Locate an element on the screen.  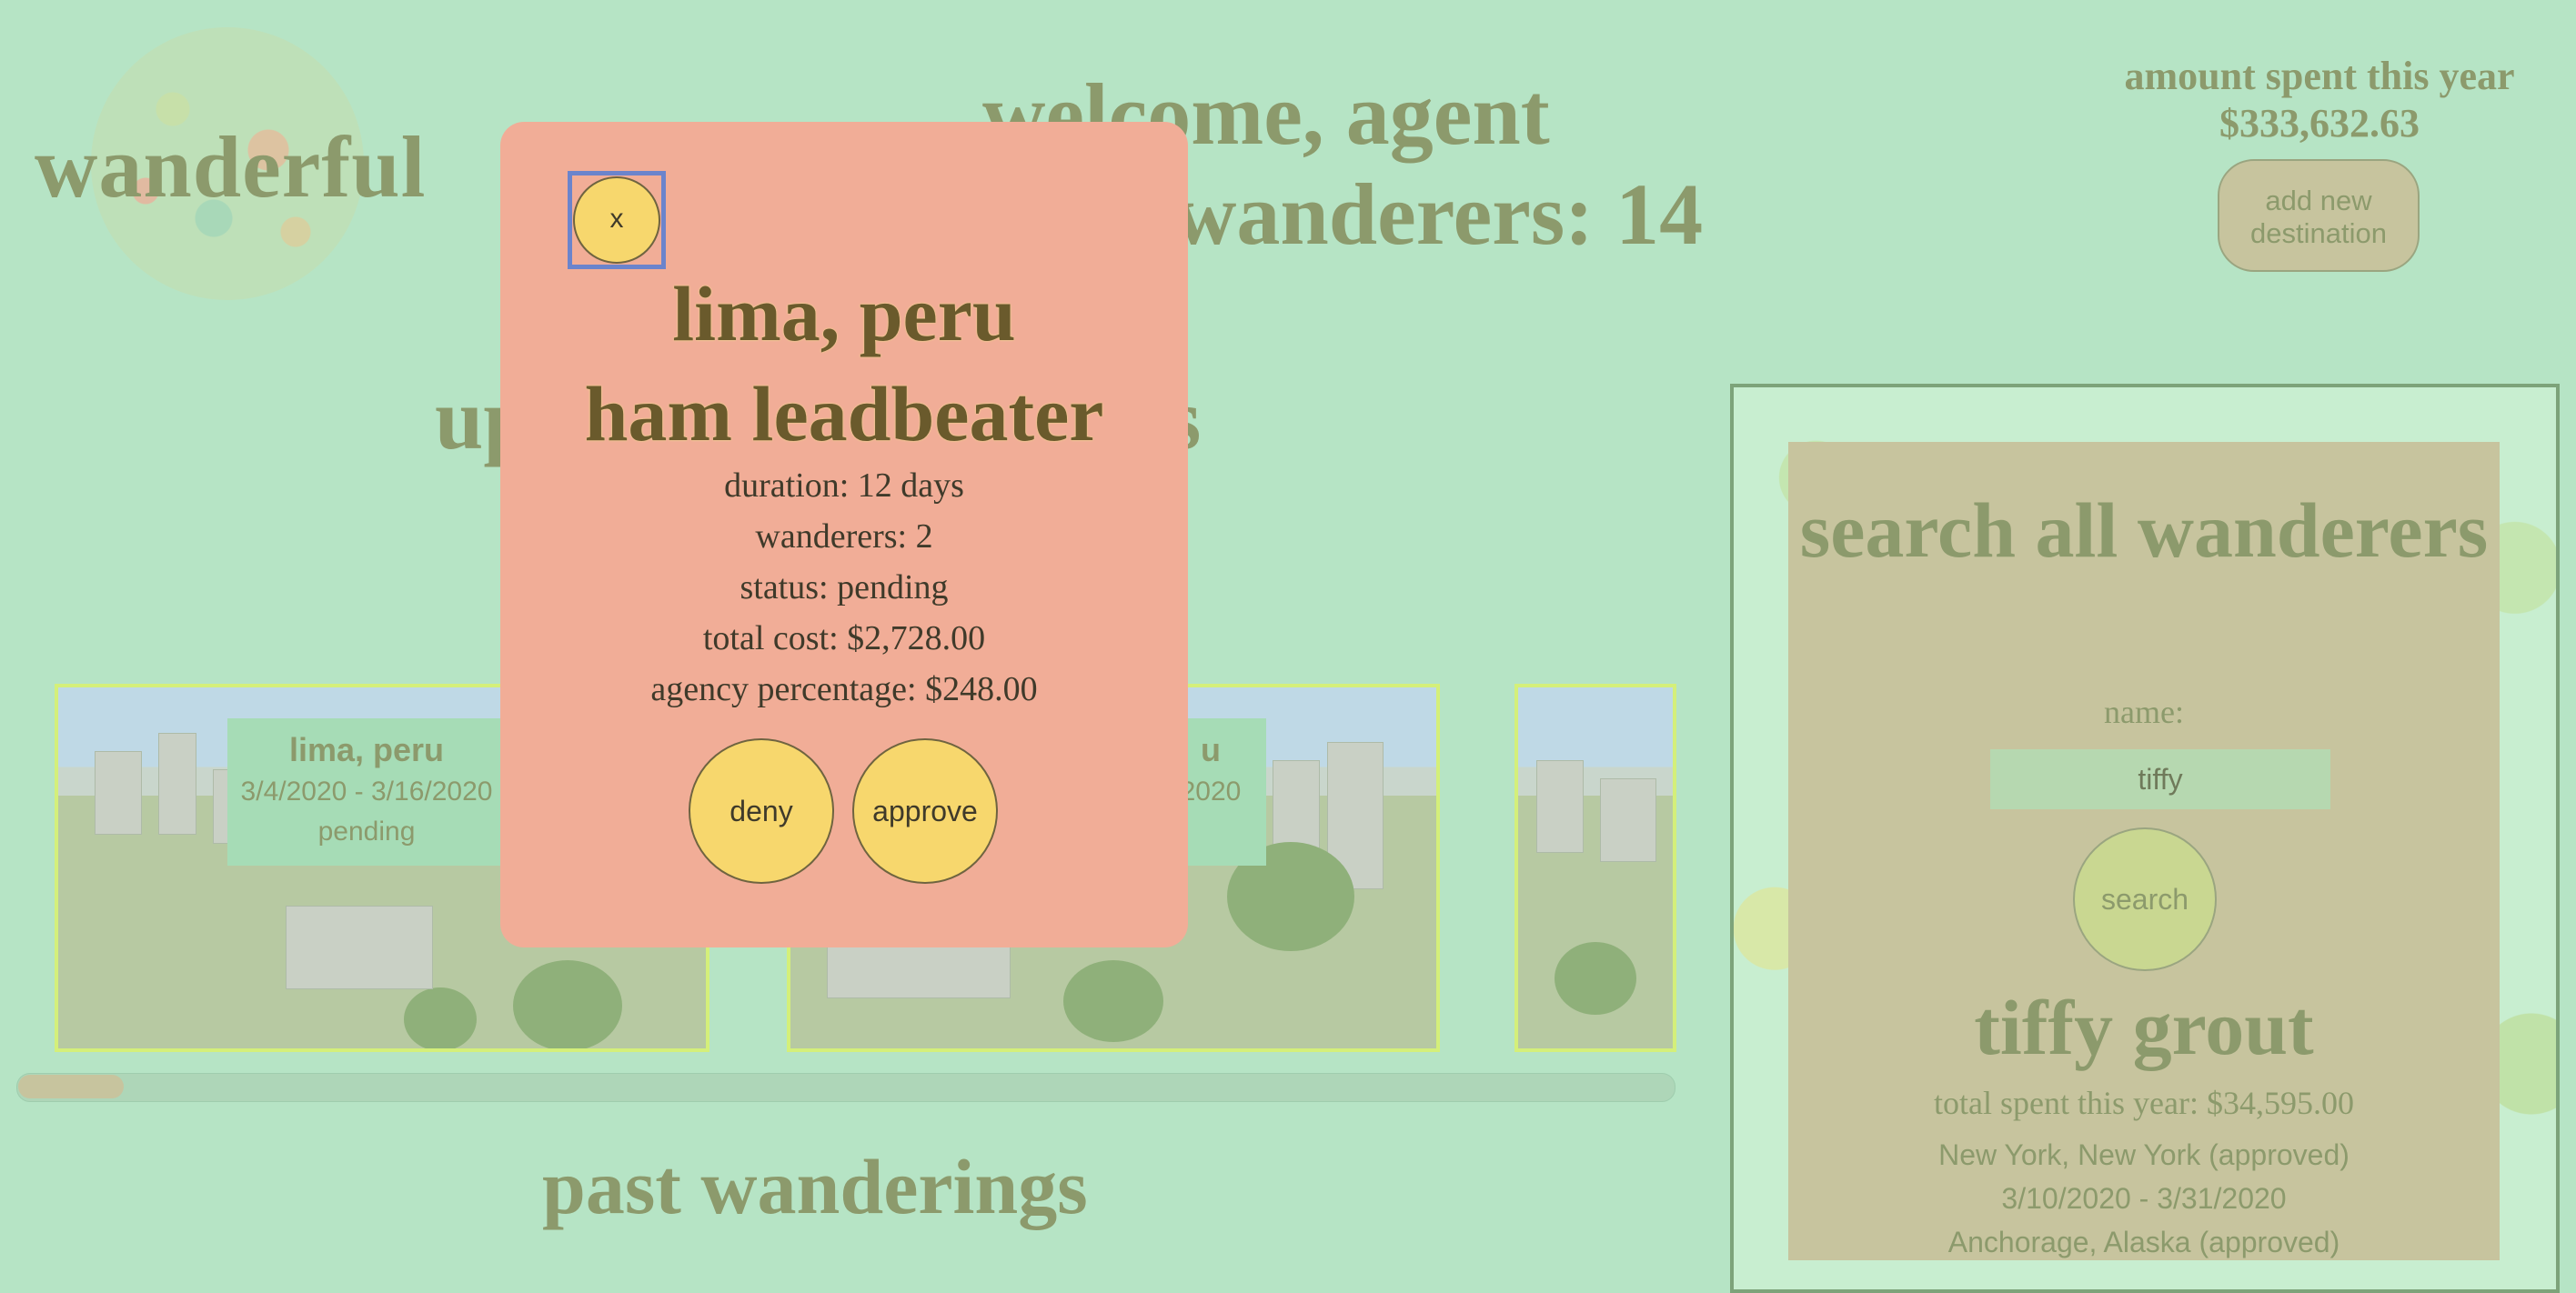
name-label: name: is located at coordinates (2144, 712).